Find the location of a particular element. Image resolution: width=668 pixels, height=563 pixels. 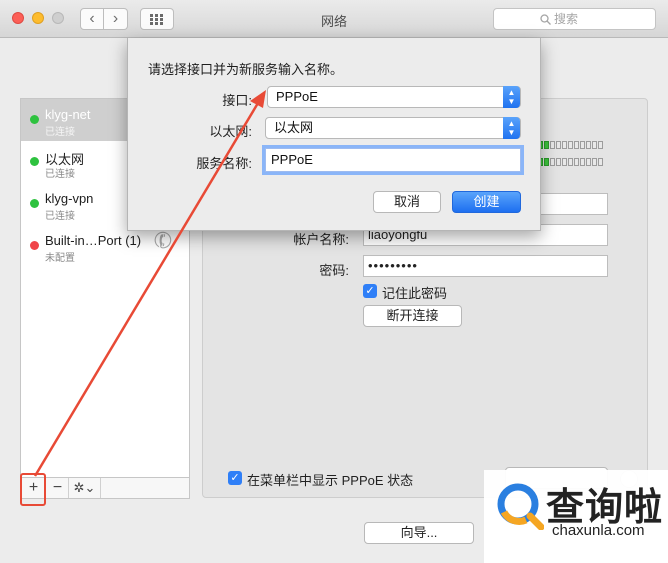

watermark-url: chaxunla.com is located at coordinates (598, 530).